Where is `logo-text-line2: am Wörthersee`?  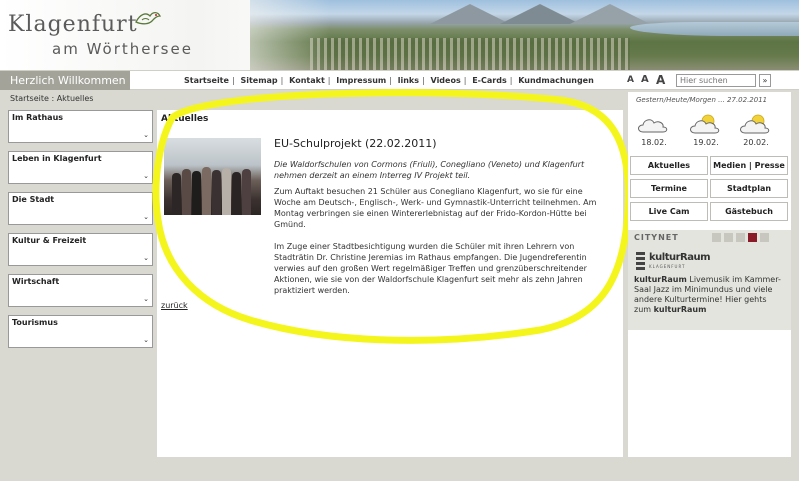
logo-text-line2: am Wörthersee is located at coordinates (122, 49).